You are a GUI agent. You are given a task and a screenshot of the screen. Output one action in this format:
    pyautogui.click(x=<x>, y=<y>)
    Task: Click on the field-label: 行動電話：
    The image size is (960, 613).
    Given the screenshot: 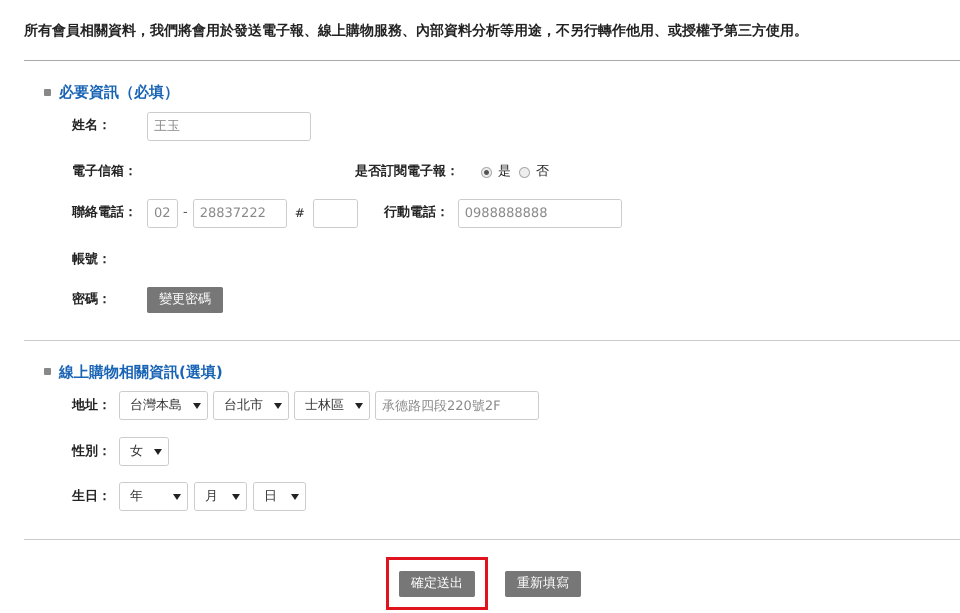 What is the action you would take?
    pyautogui.click(x=417, y=213)
    